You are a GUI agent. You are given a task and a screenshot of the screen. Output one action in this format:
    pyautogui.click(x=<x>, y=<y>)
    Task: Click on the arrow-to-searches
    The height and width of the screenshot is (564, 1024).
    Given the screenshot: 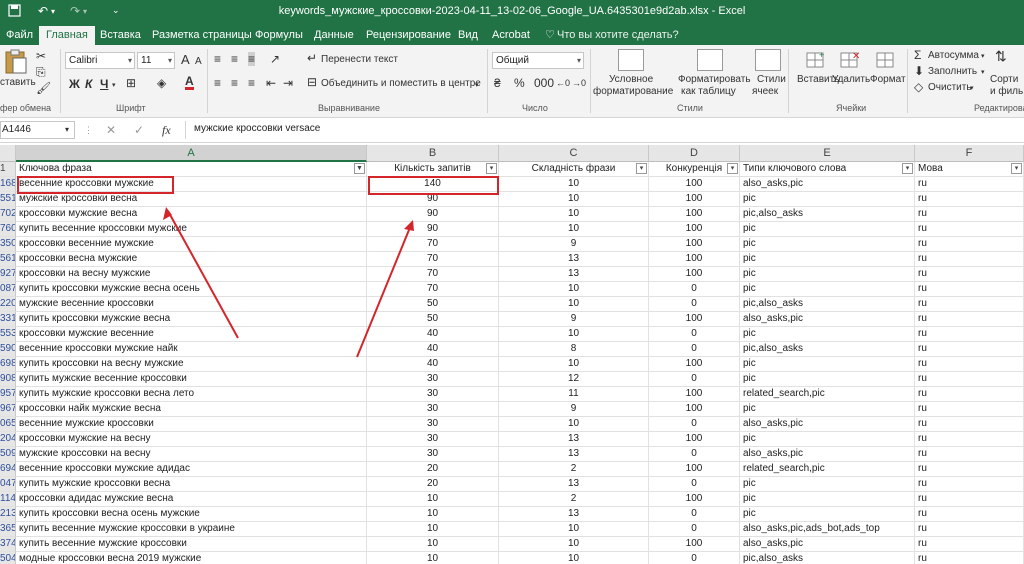 What is the action you would take?
    pyautogui.click(x=384, y=291)
    